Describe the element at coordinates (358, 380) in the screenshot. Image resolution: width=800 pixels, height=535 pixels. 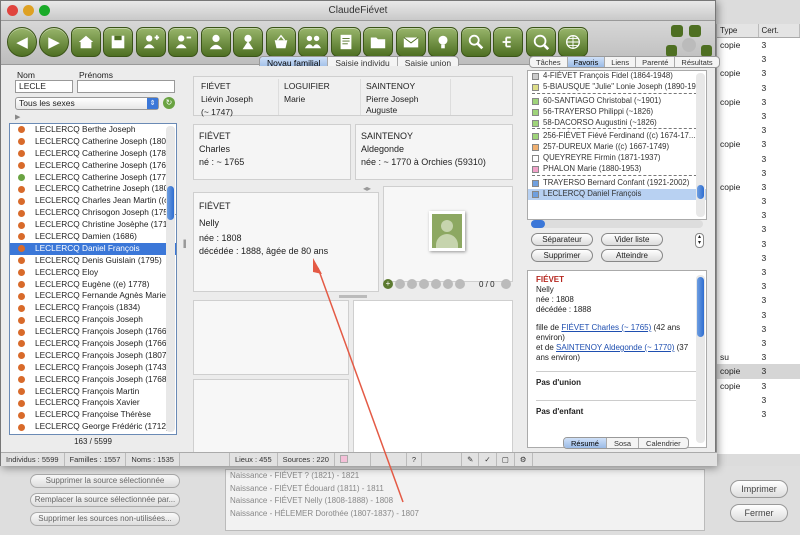
I see `annotation-arrow` at that location.